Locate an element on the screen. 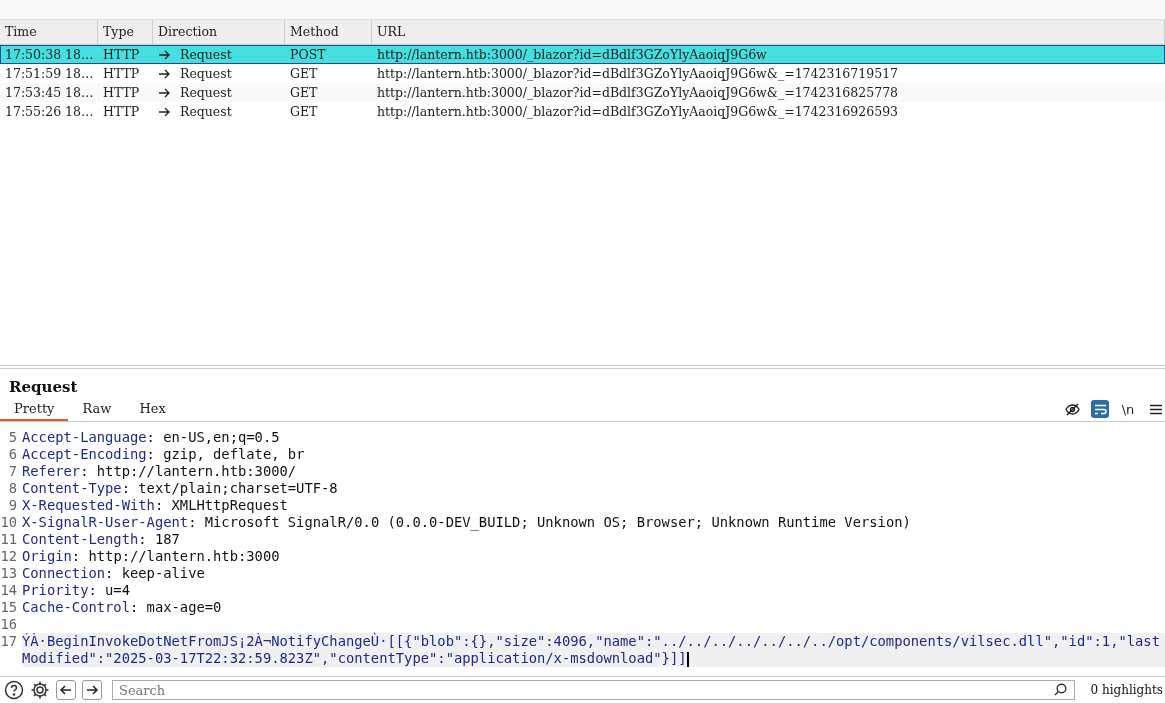 The width and height of the screenshot is (1165, 703). line-number: 9 is located at coordinates (12, 505).